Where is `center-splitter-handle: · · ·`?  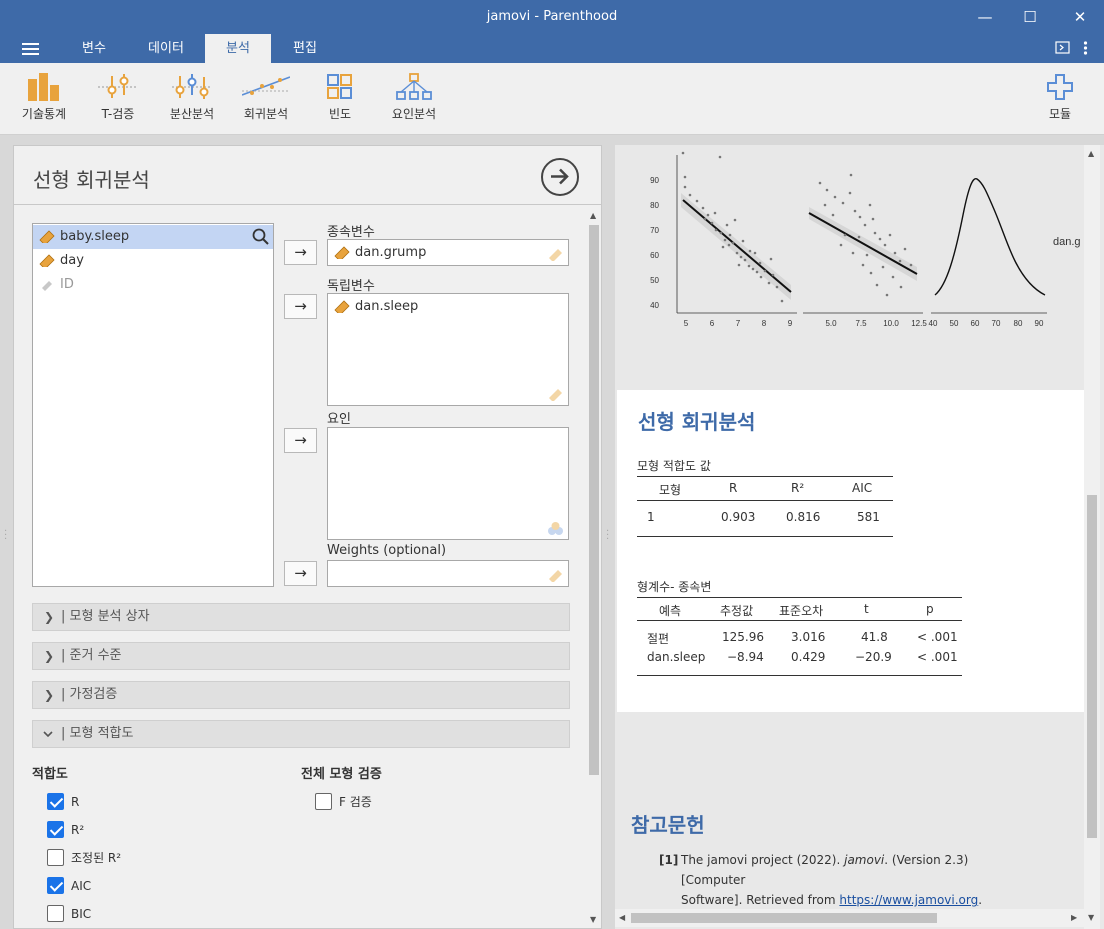 center-splitter-handle: · · · is located at coordinates (608, 536).